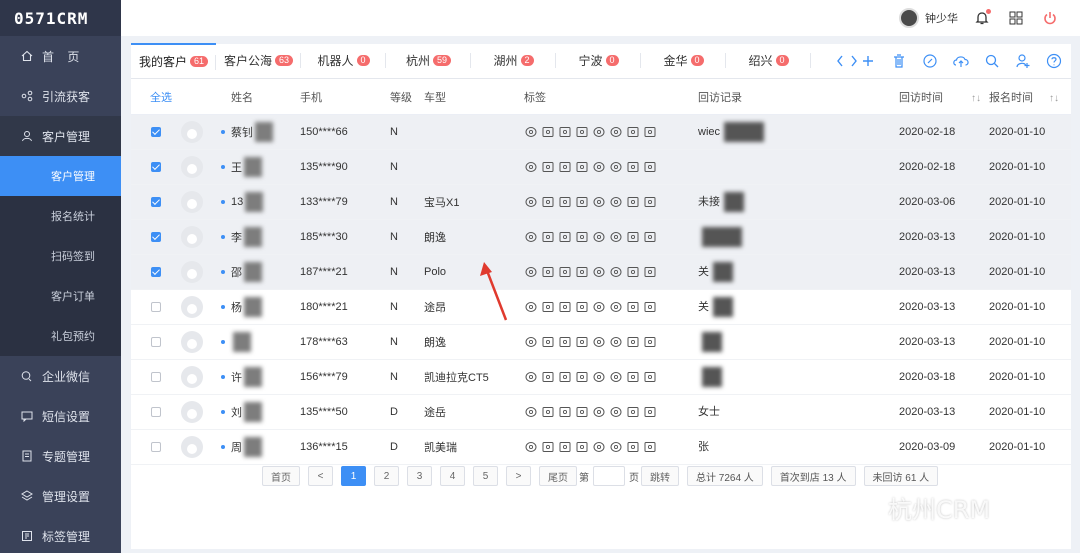 Image resolution: width=1080 pixels, height=553 pixels. What do you see at coordinates (260, 447) in the screenshot?
I see `name-cell: 周` at bounding box center [260, 447].